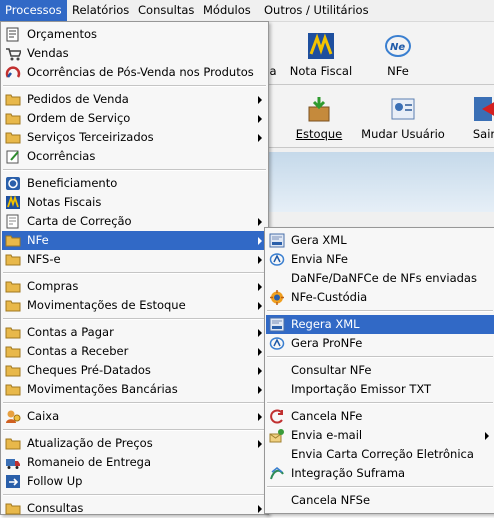  What do you see at coordinates (277, 240) in the screenshot?
I see `xml-icon` at bounding box center [277, 240].